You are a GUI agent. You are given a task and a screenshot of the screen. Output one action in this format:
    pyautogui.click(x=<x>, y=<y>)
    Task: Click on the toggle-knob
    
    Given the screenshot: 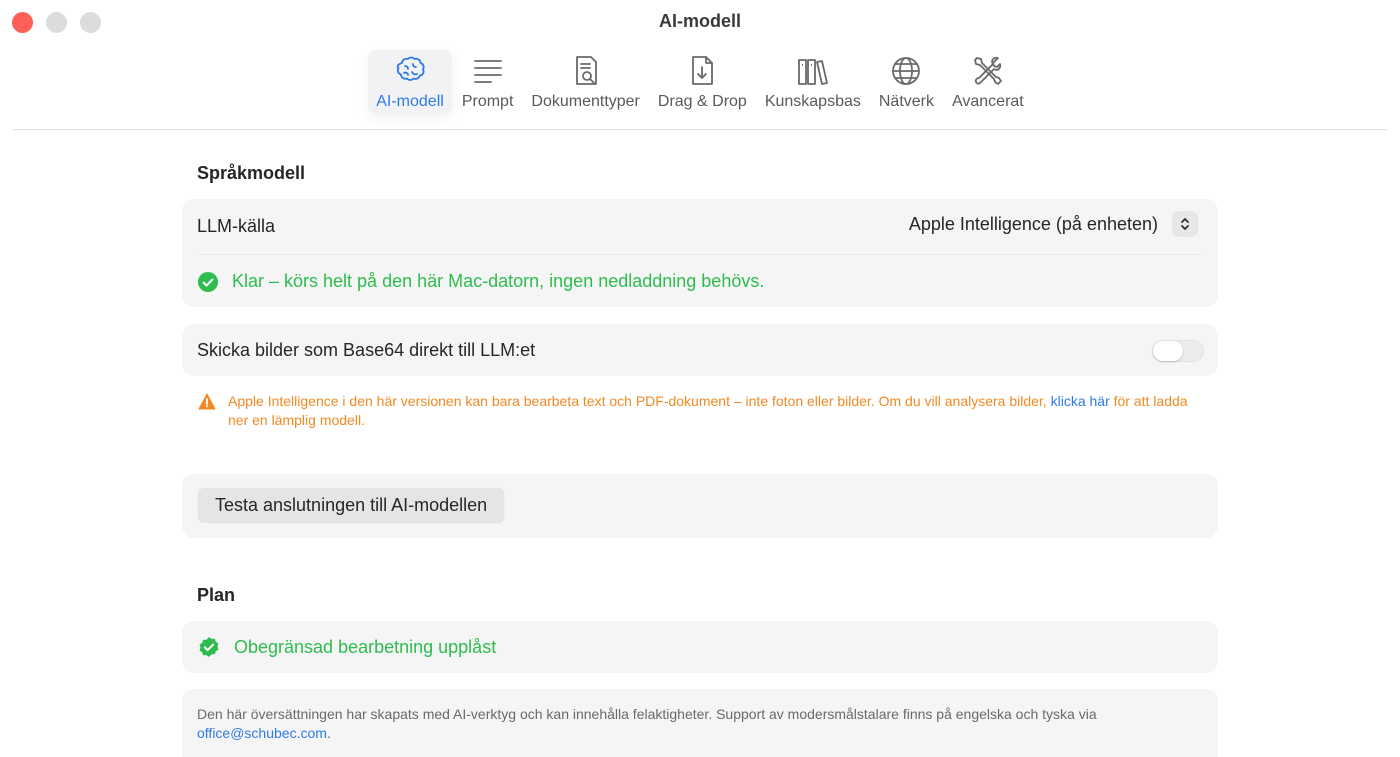 What is the action you would take?
    pyautogui.click(x=1168, y=351)
    